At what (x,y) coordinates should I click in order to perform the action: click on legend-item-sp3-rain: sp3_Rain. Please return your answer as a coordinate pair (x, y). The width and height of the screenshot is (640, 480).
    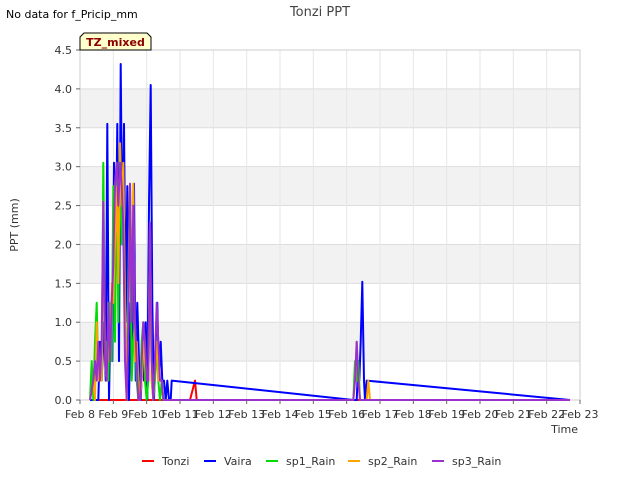
    Looking at the image, I should click on (466, 461).